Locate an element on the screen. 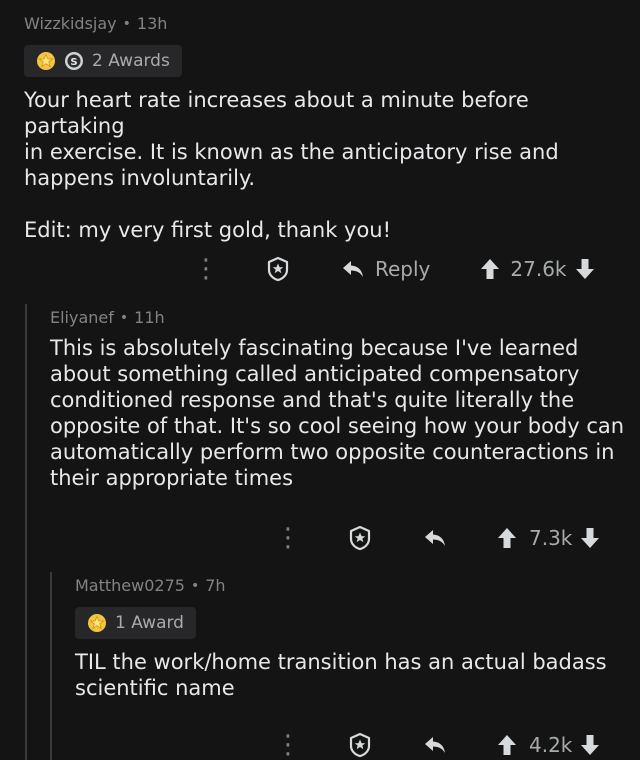 Image resolution: width=640 pixels, height=760 pixels. awards-badge: S 2 Awards is located at coordinates (103, 61).